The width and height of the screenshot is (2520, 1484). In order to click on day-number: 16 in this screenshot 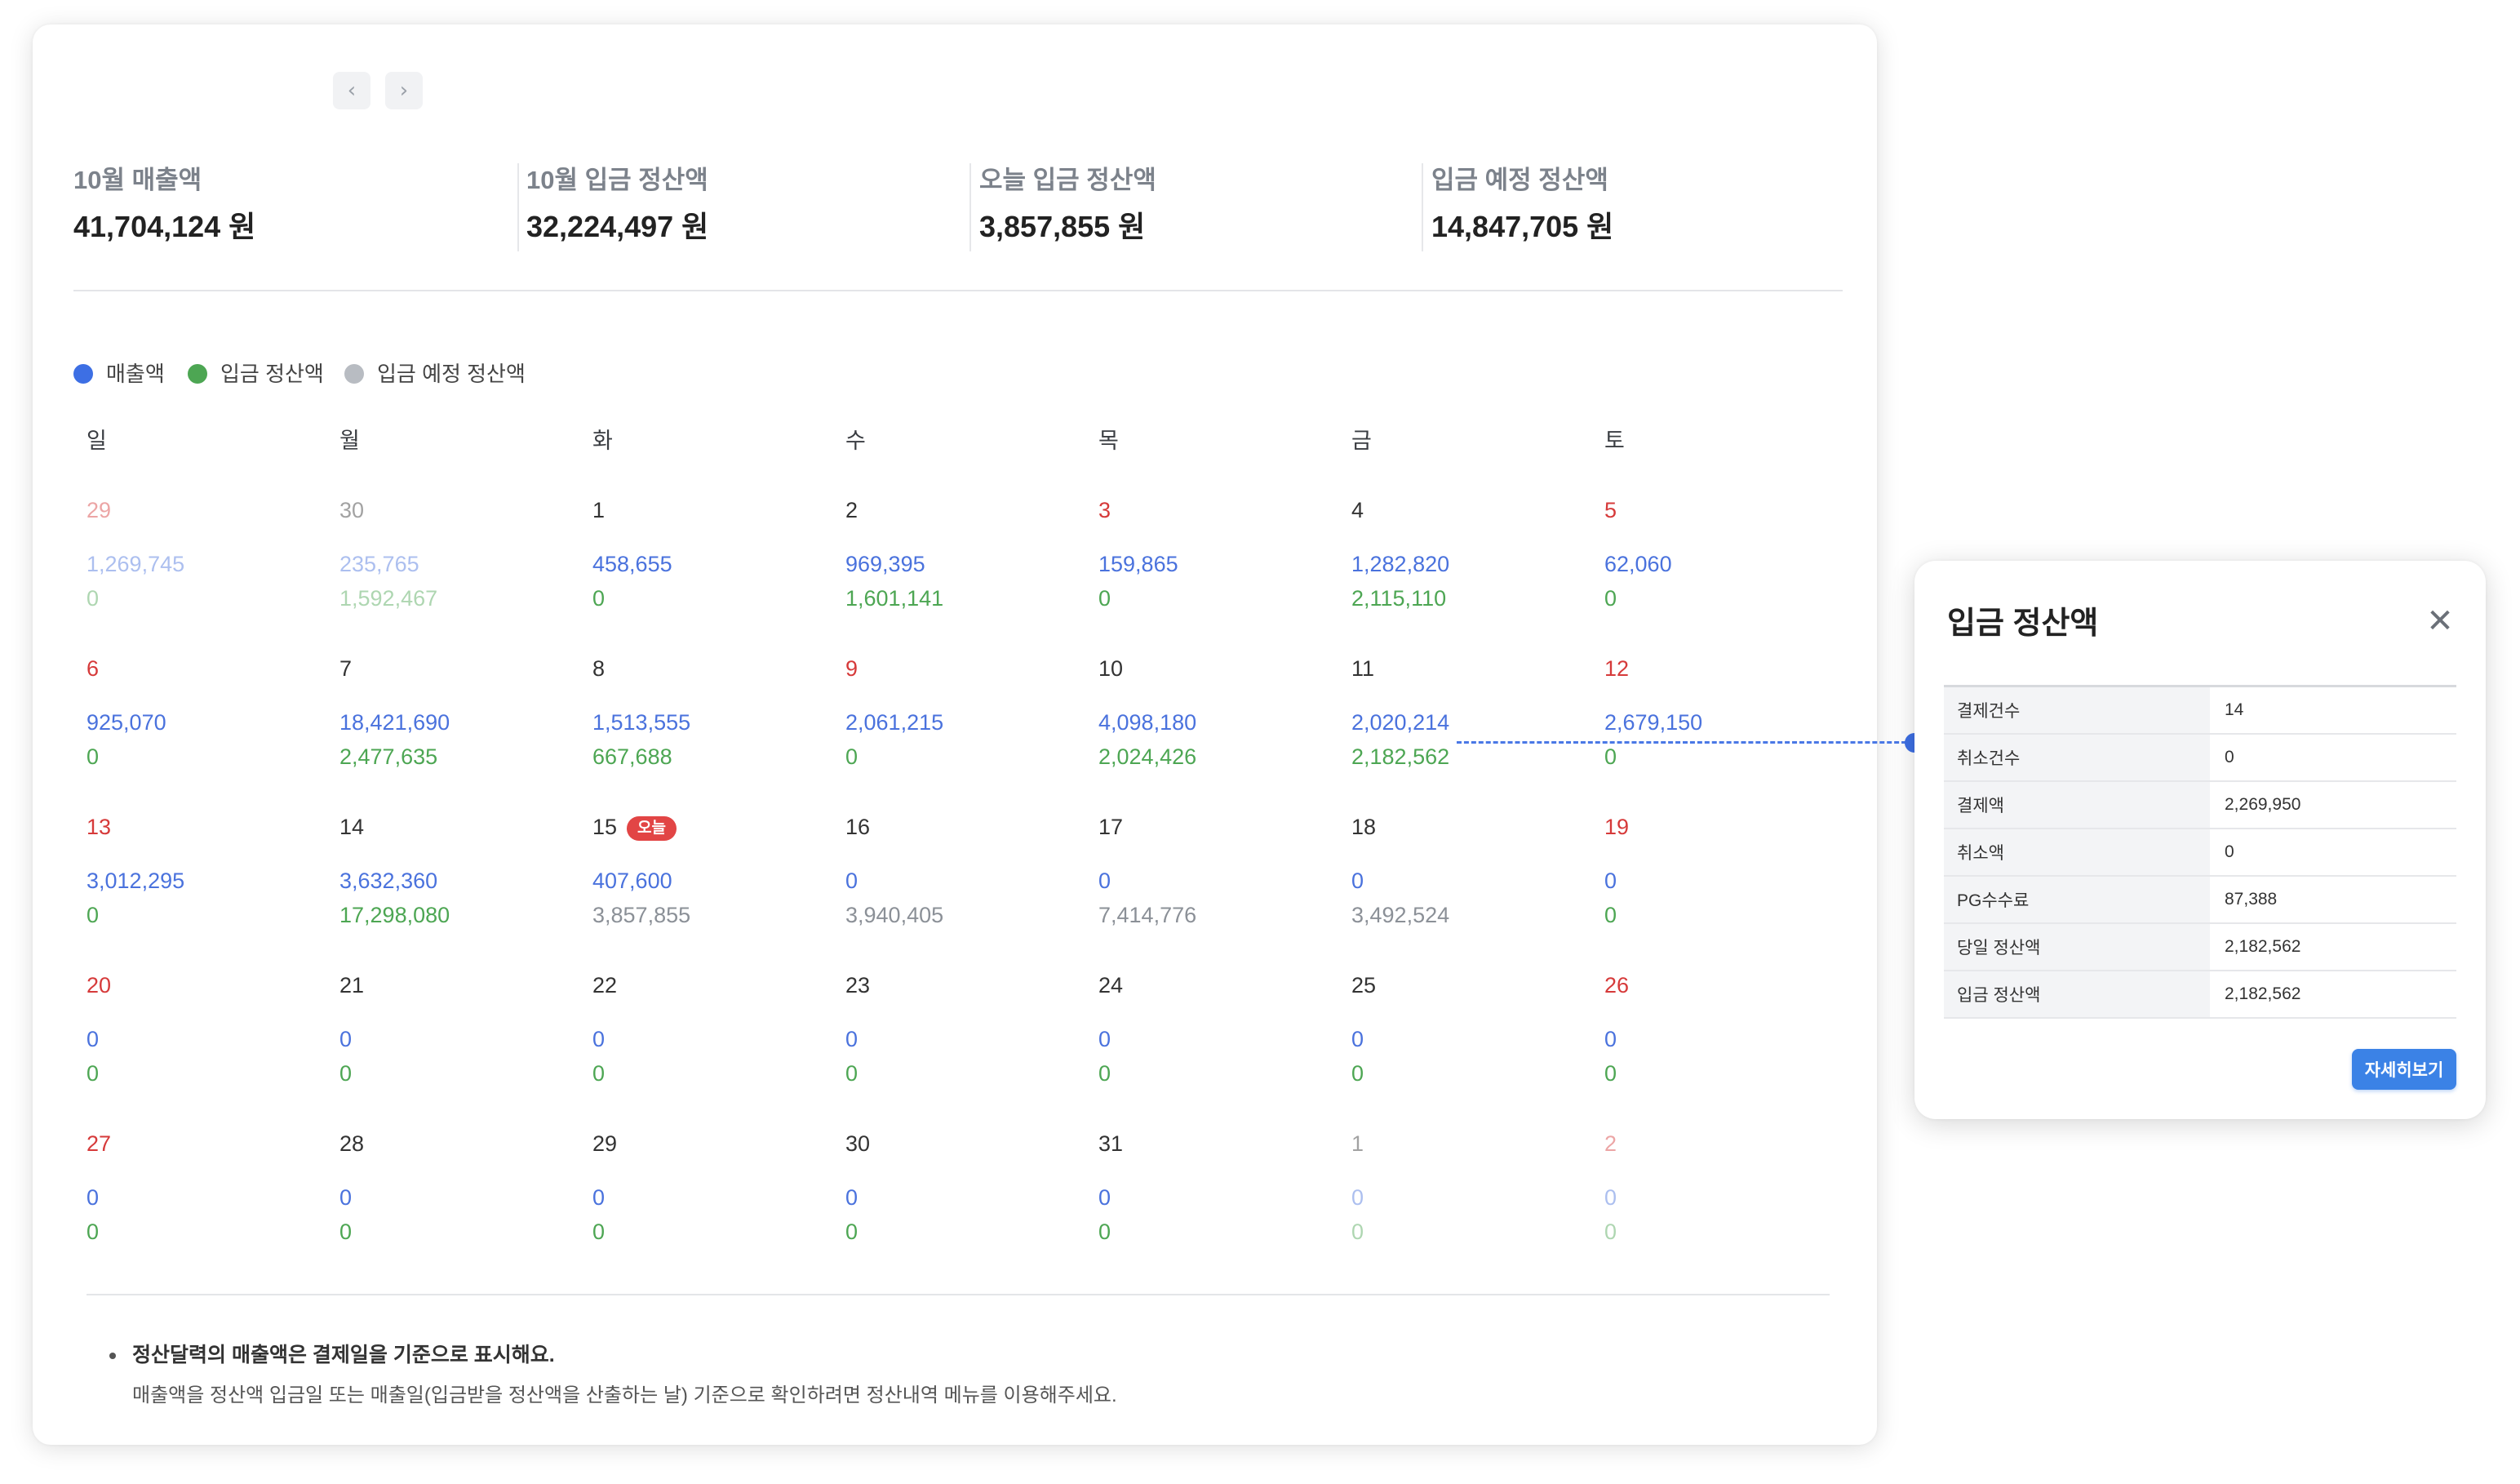, I will do `click(858, 827)`.